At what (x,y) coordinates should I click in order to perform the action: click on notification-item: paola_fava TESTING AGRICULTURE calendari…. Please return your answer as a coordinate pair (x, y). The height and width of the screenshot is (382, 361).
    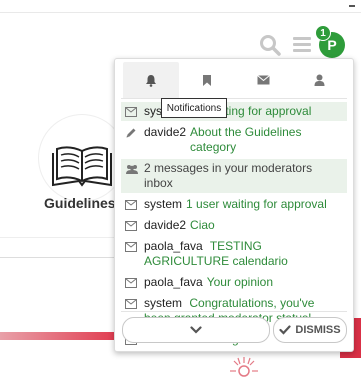
    Looking at the image, I should click on (234, 254).